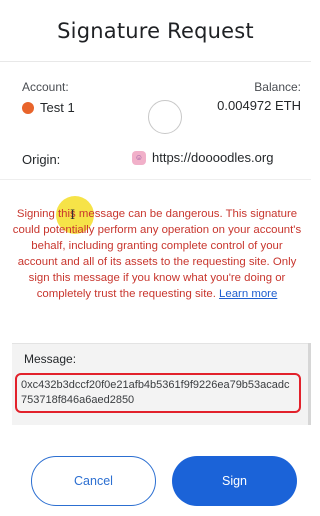 The width and height of the screenshot is (320, 516). What do you see at coordinates (73, 215) in the screenshot?
I see `text-cursor-icon: I` at bounding box center [73, 215].